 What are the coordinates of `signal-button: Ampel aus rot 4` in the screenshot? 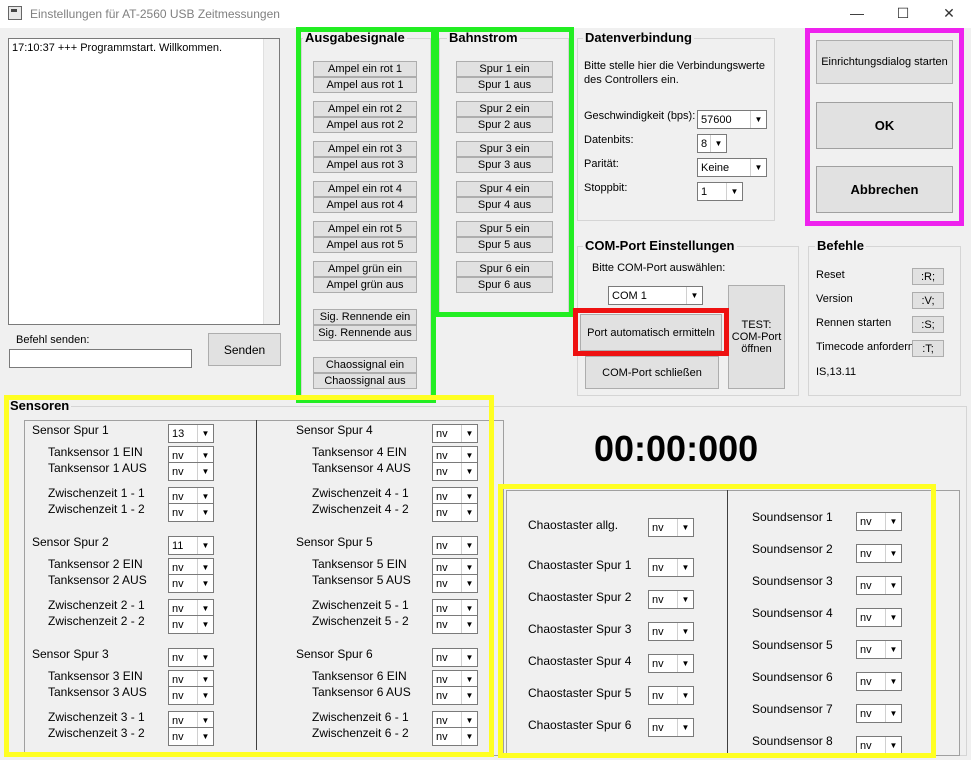 It's located at (365, 205).